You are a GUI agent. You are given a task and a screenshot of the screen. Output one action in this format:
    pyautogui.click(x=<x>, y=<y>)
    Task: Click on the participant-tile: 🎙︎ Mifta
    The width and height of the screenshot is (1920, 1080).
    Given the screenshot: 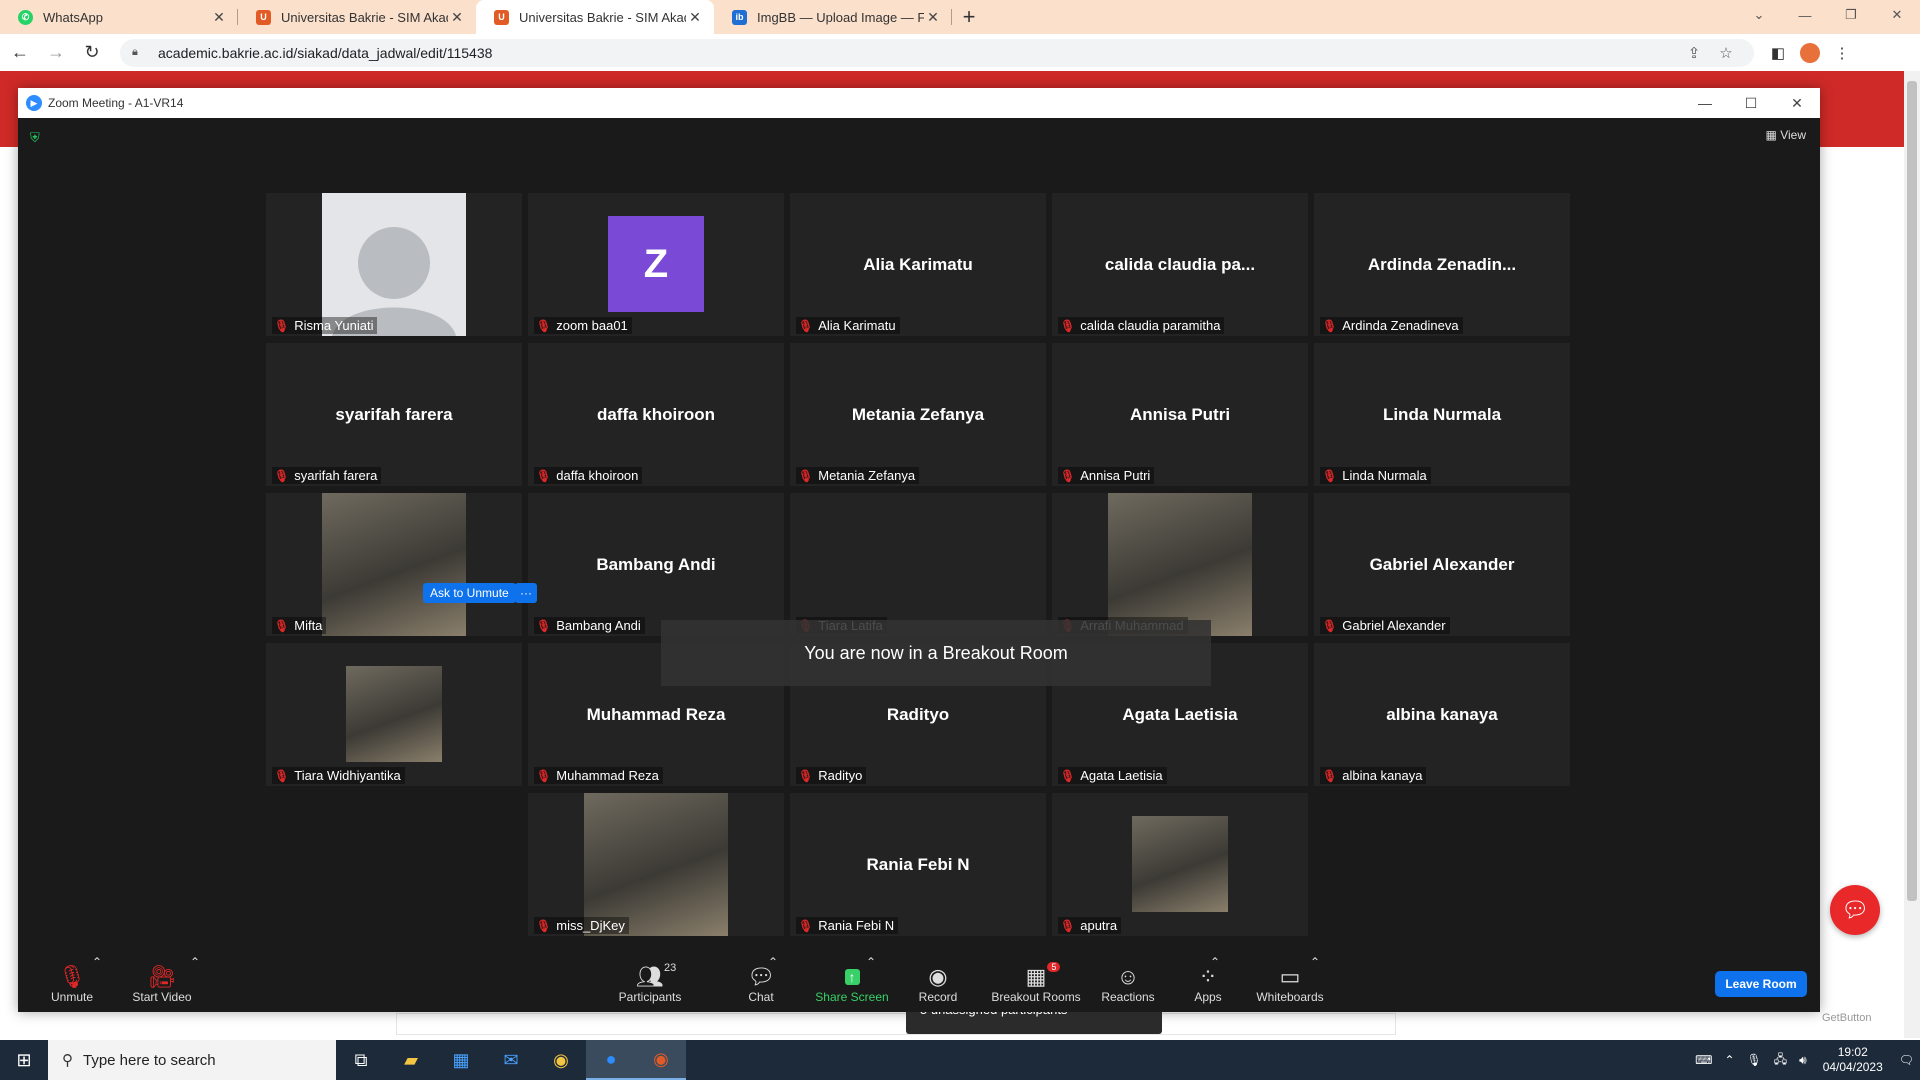 What is the action you would take?
    pyautogui.click(x=394, y=564)
    